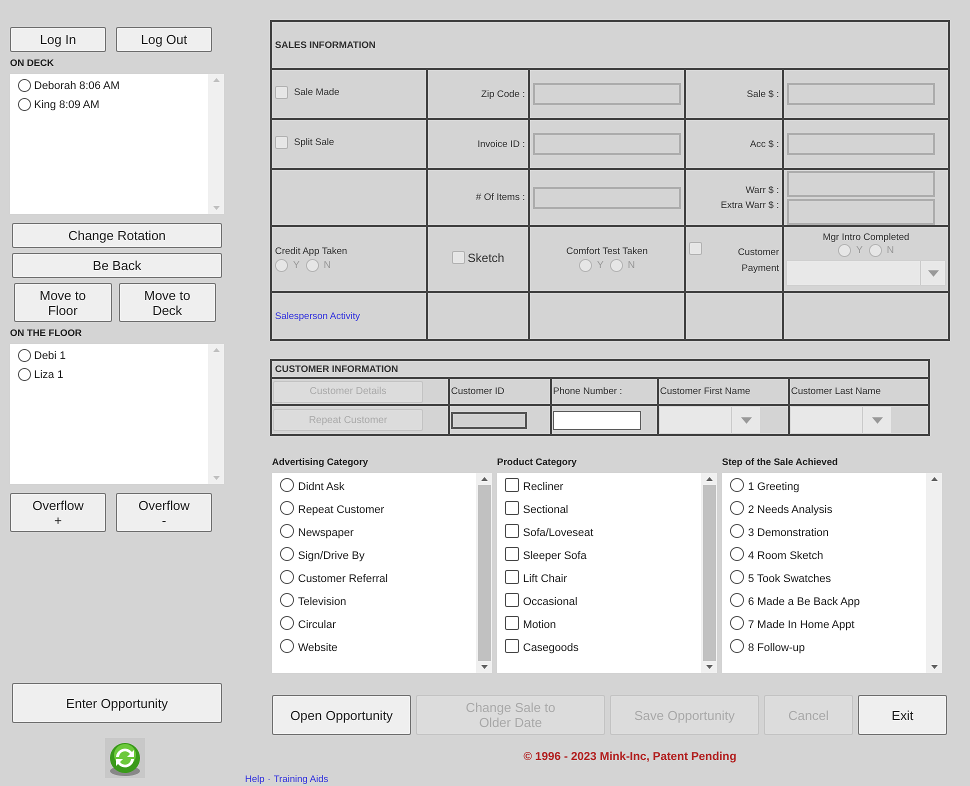 The height and width of the screenshot is (786, 970). Describe the element at coordinates (255, 779) in the screenshot. I see `help-link: Help` at that location.